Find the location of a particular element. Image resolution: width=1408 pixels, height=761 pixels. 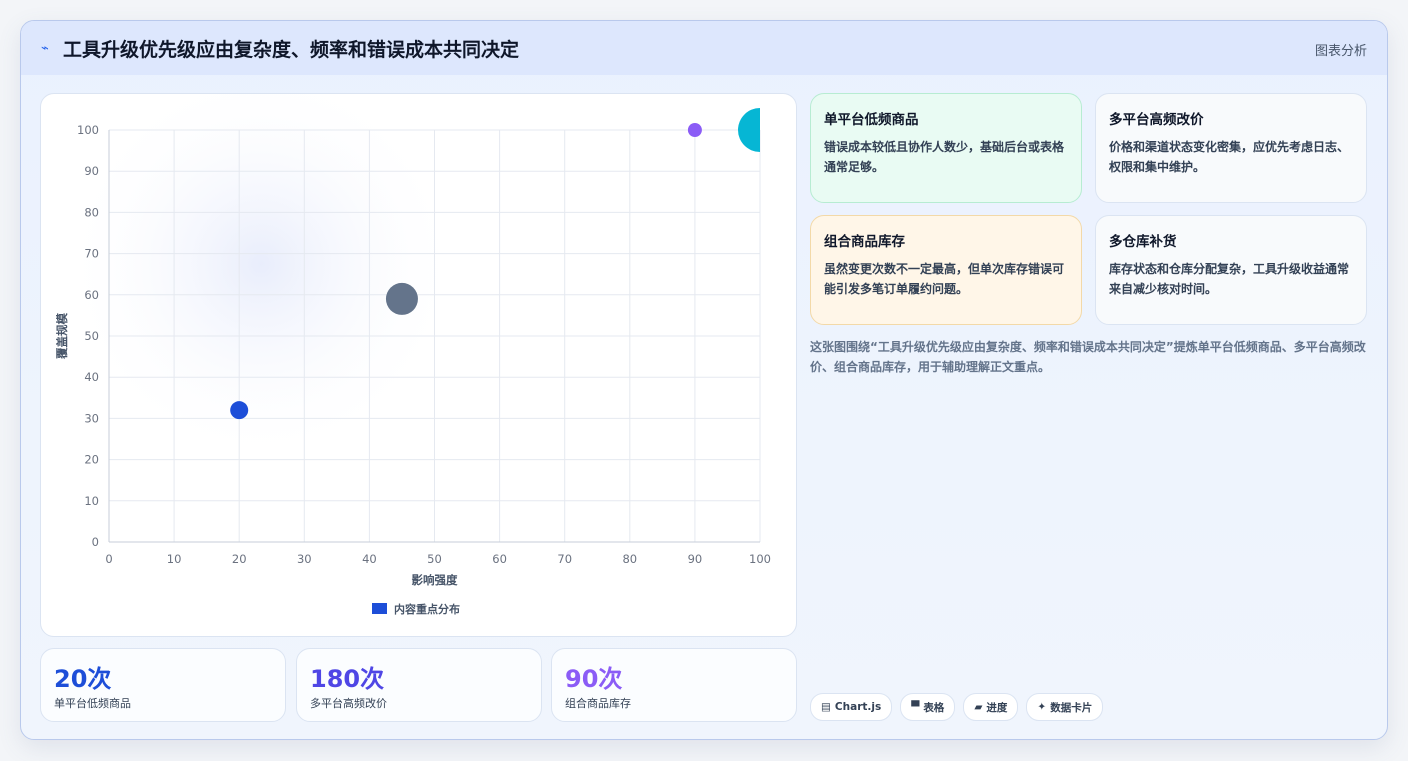

x-tick-label: 10 is located at coordinates (174, 559).